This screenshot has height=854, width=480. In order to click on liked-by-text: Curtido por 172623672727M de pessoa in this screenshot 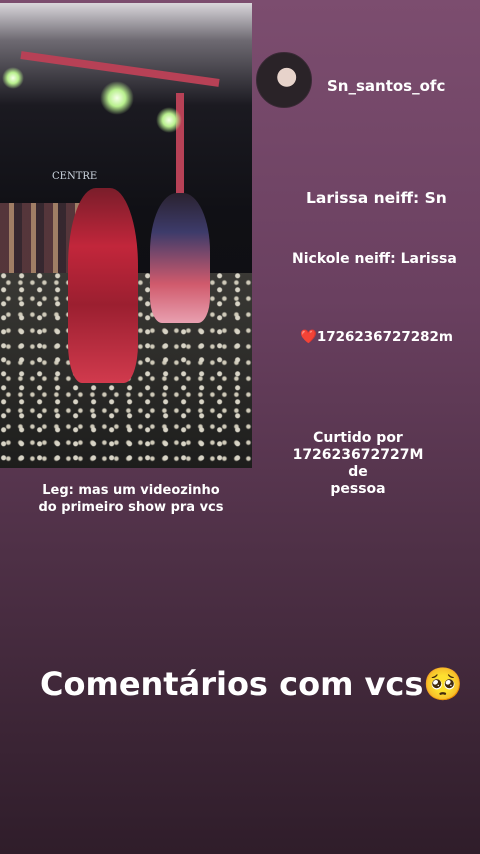, I will do `click(358, 464)`.